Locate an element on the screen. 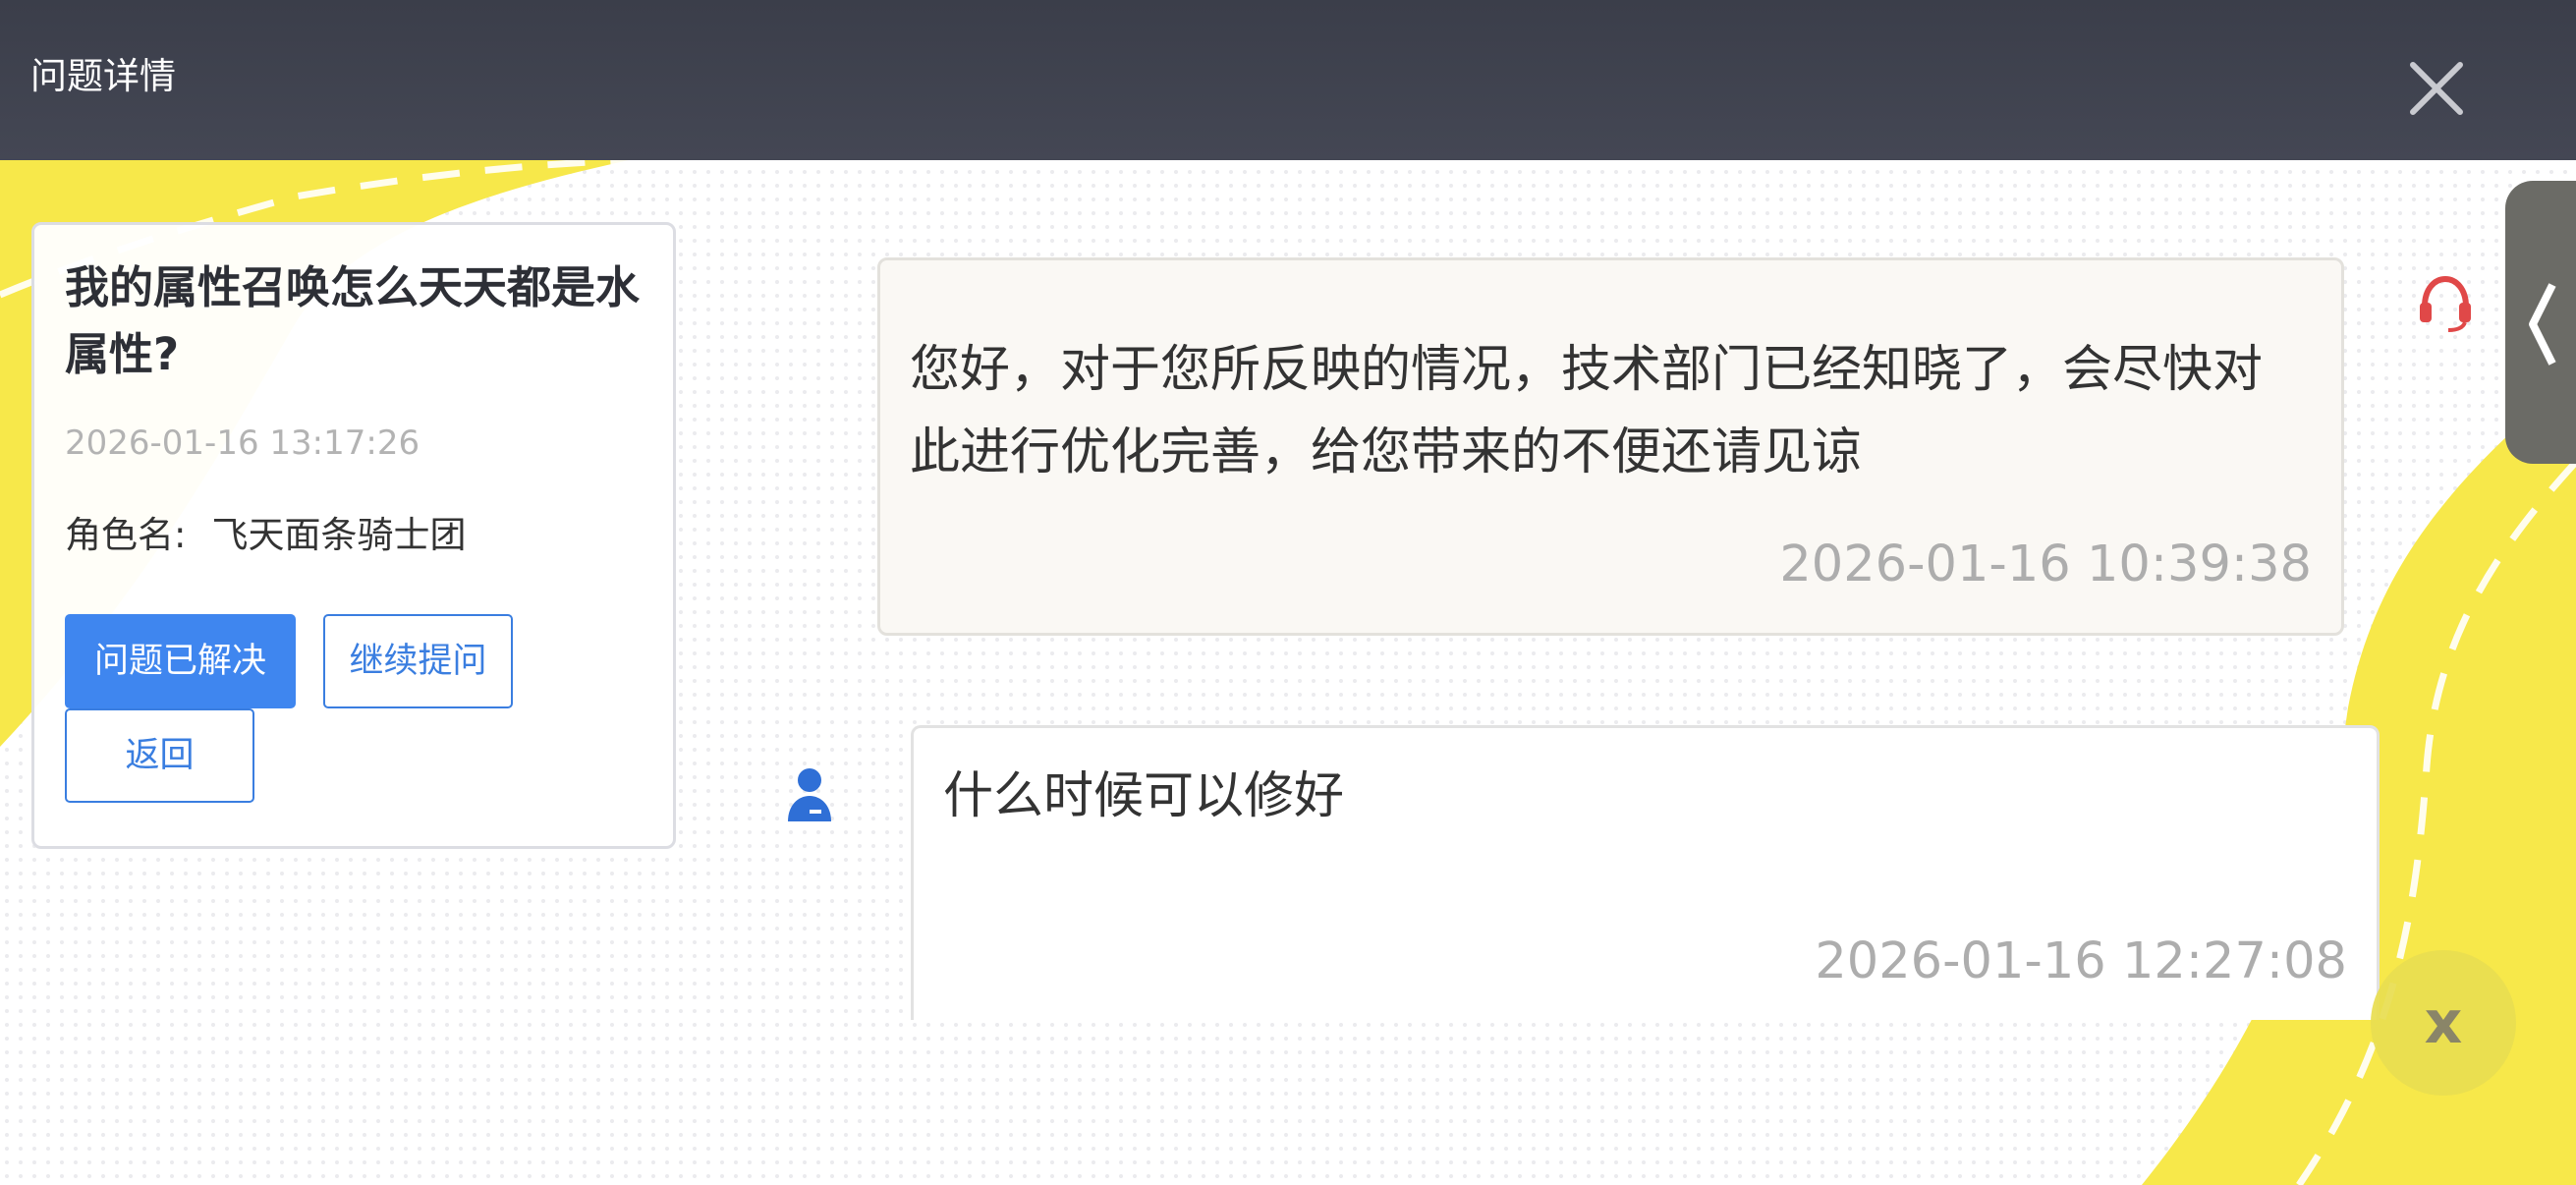 The width and height of the screenshot is (2576, 1185). chevron-left-icon is located at coordinates (2541, 324).